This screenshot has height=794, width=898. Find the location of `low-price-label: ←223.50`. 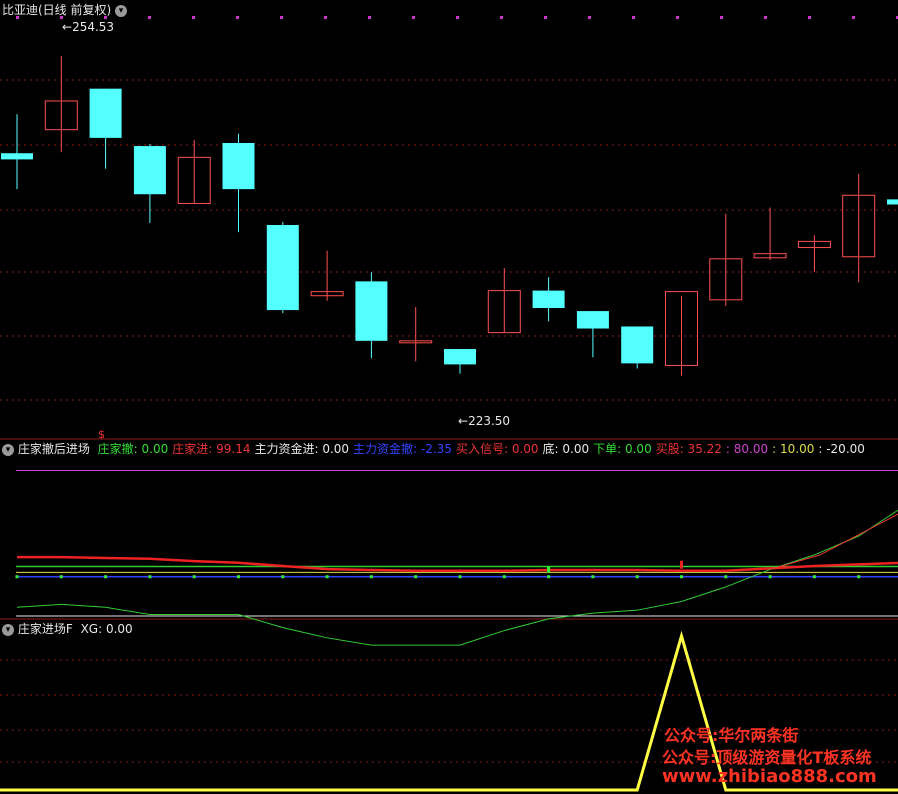

low-price-label: ←223.50 is located at coordinates (484, 421).